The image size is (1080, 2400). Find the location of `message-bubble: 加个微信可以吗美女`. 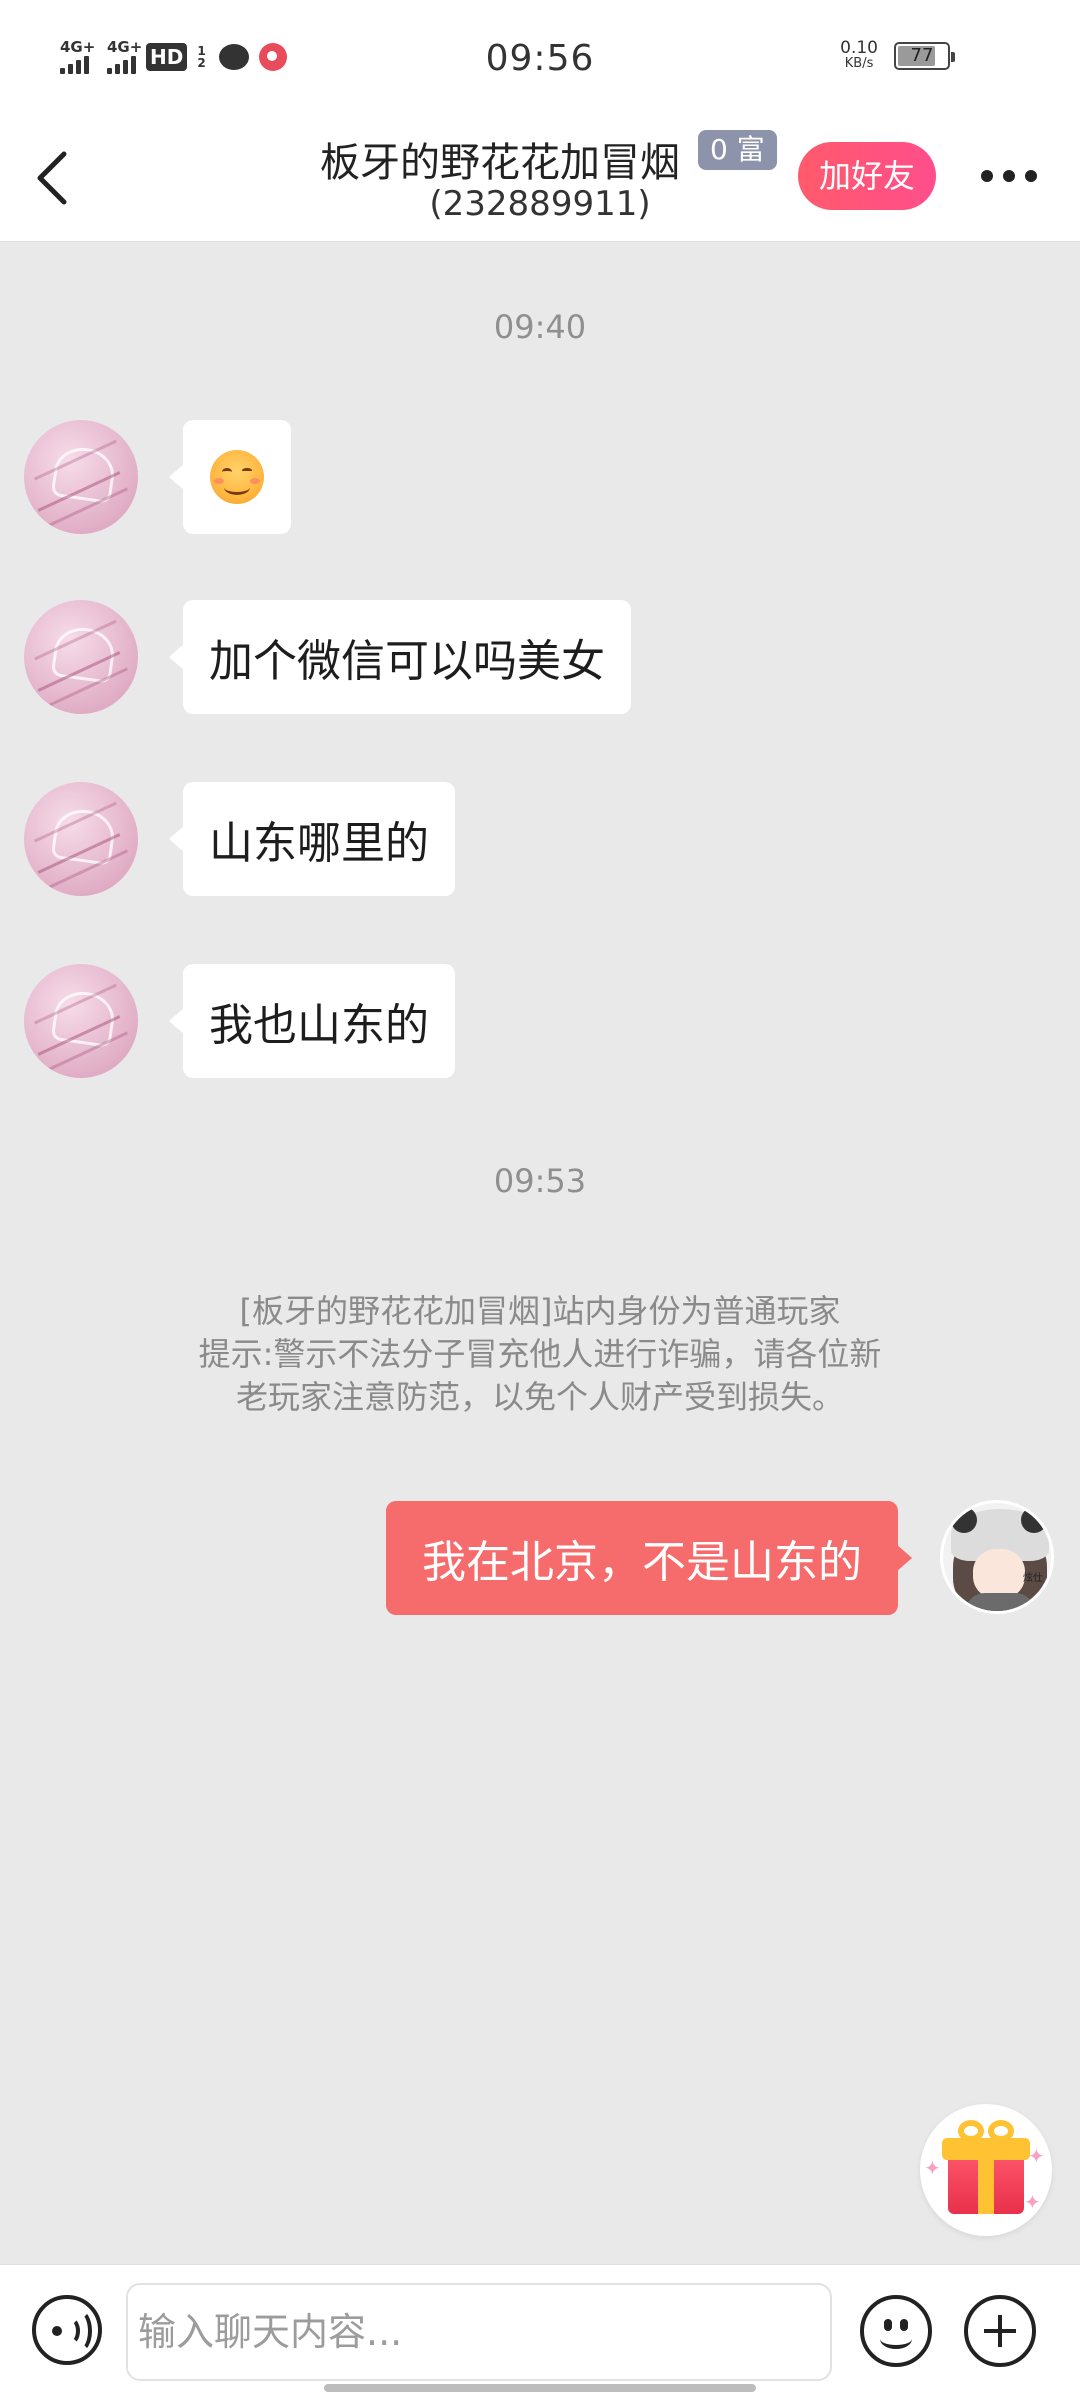

message-bubble: 加个微信可以吗美女 is located at coordinates (400, 657).